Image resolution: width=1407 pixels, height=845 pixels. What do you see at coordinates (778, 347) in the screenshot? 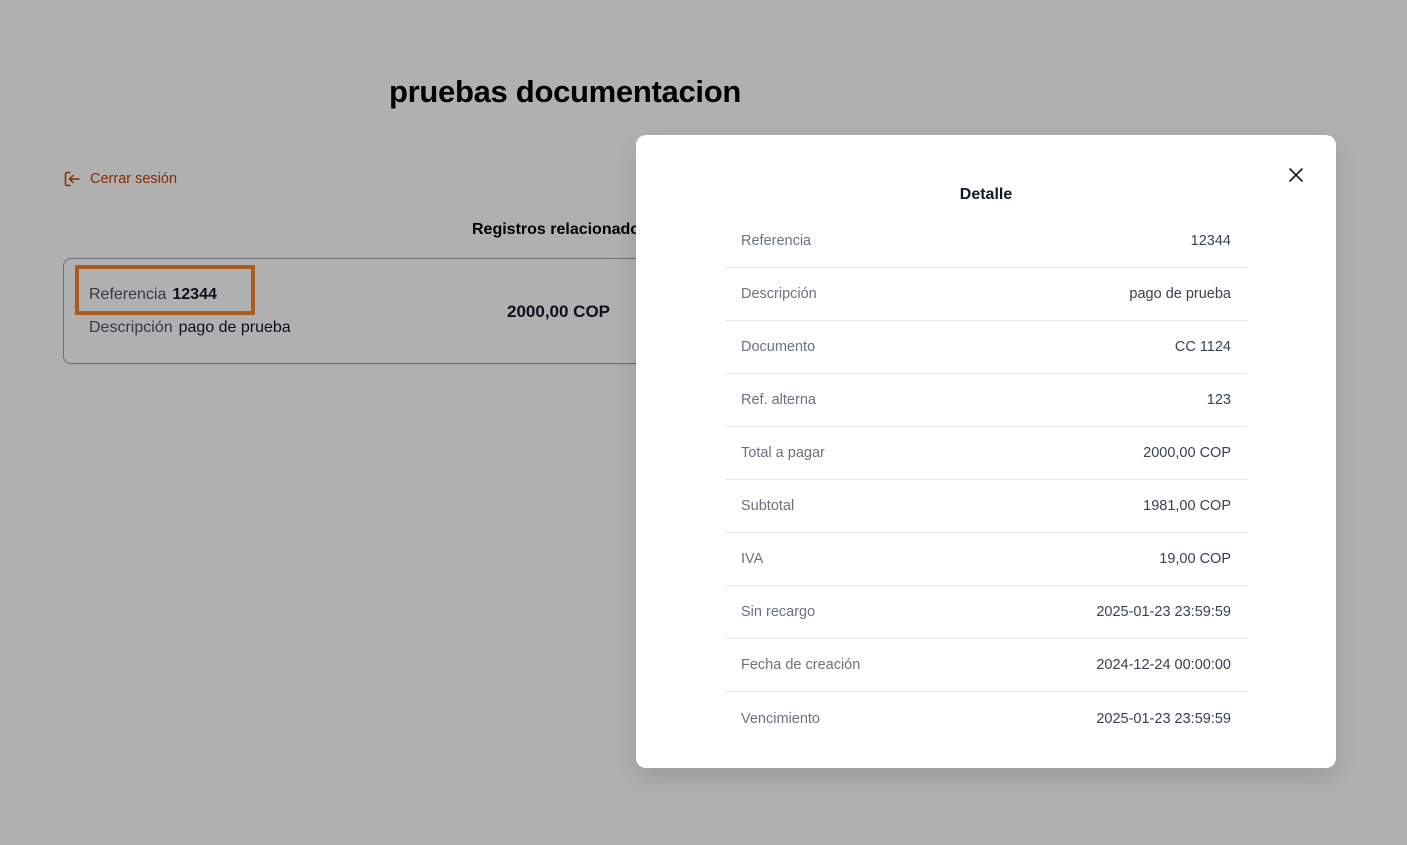
I see `detail-label: Documento` at bounding box center [778, 347].